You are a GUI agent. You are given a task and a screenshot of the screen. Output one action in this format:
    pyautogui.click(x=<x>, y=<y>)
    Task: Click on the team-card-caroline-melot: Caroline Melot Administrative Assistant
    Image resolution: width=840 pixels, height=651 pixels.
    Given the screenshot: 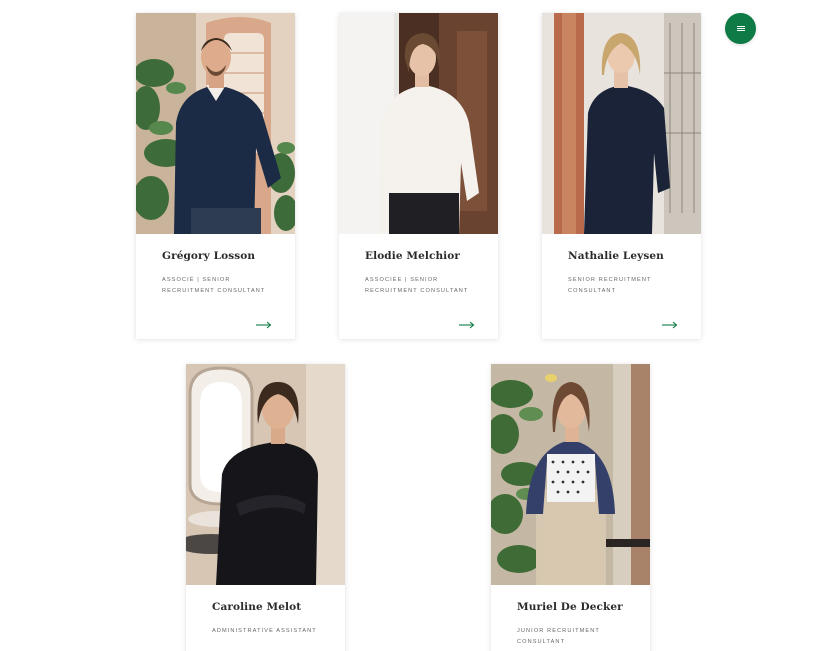 What is the action you would take?
    pyautogui.click(x=265, y=507)
    